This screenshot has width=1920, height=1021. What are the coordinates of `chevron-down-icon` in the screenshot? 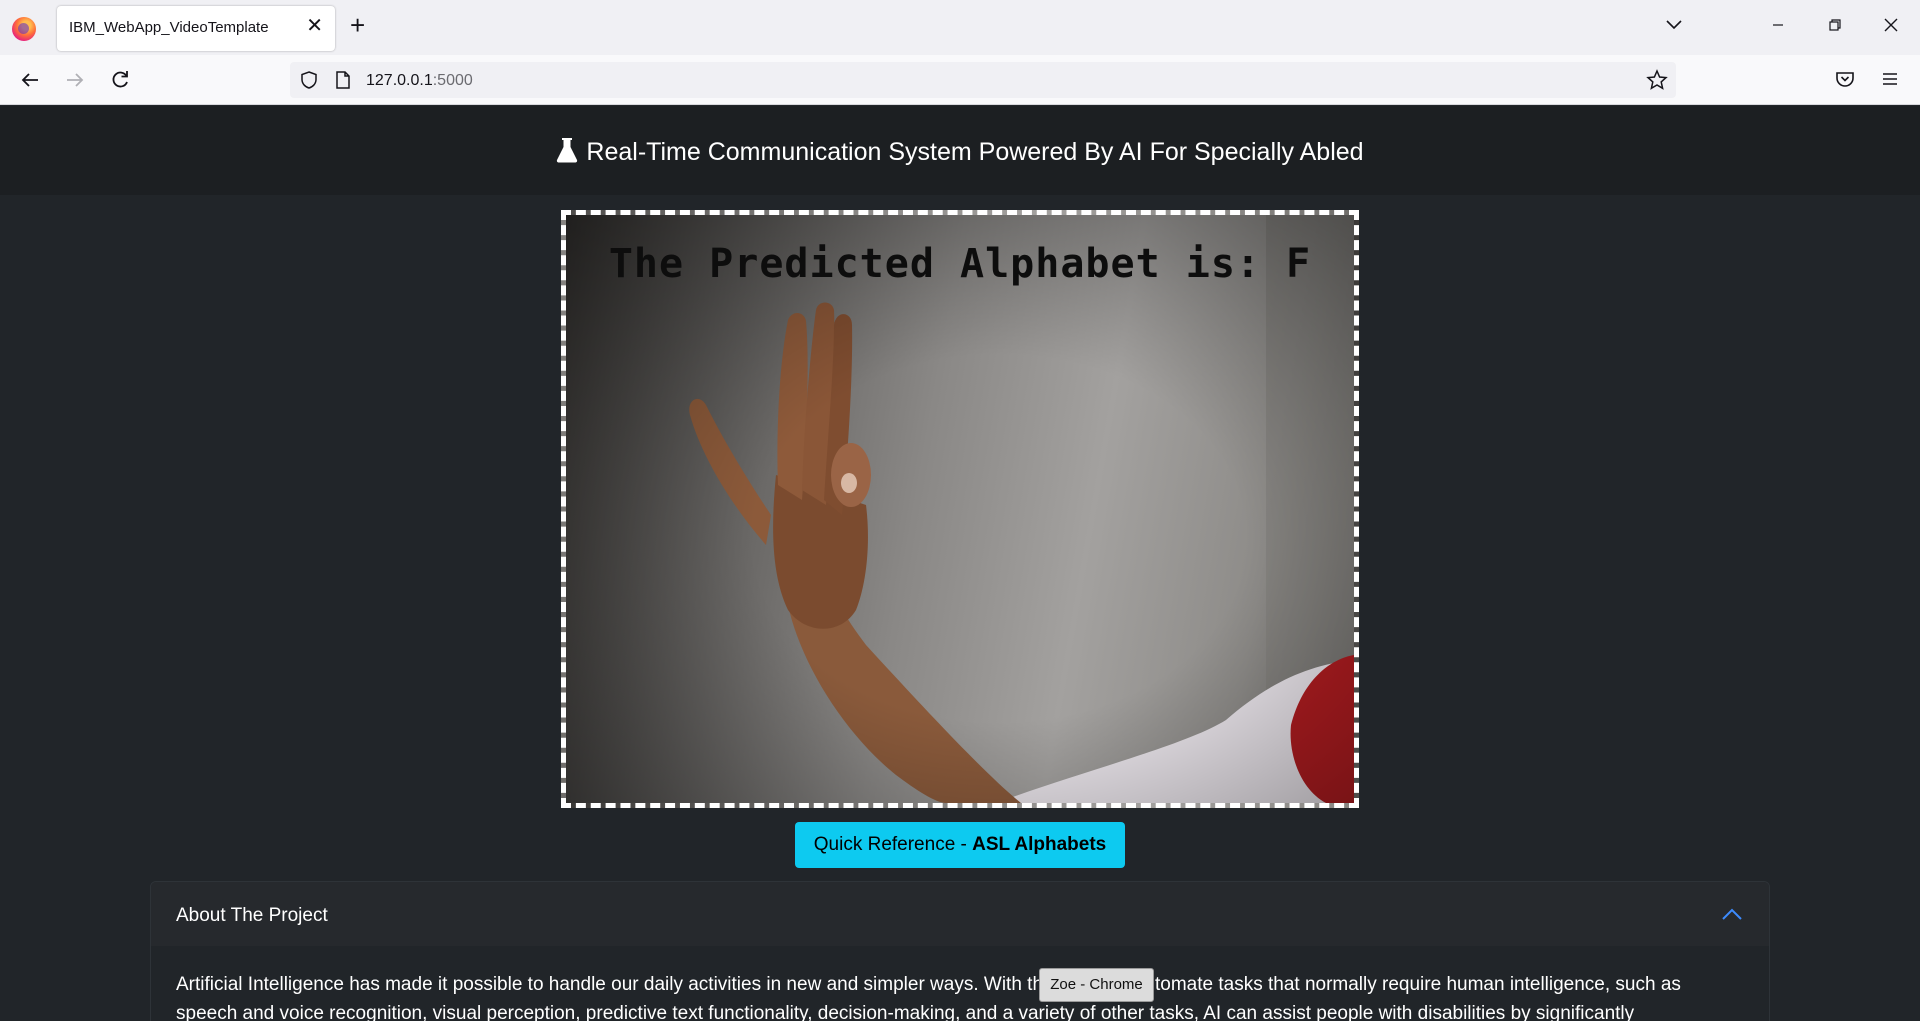 It's located at (1674, 25).